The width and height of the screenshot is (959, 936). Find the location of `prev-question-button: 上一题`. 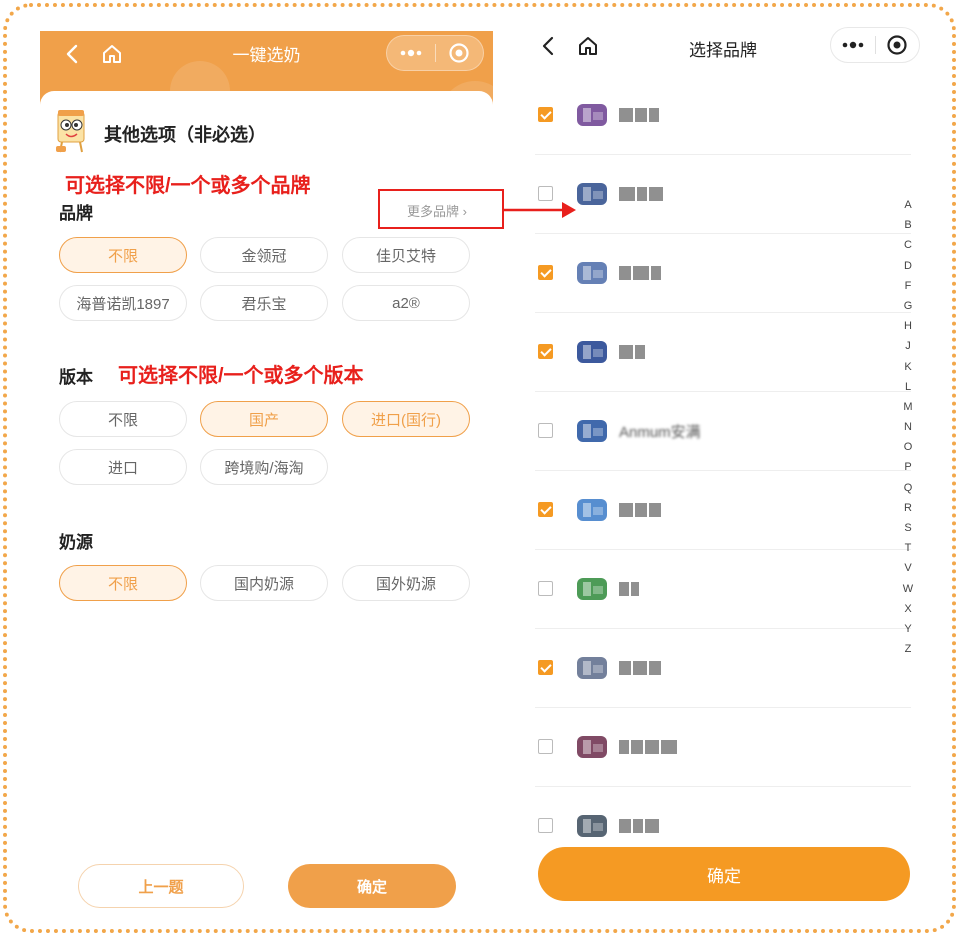

prev-question-button: 上一题 is located at coordinates (161, 886).